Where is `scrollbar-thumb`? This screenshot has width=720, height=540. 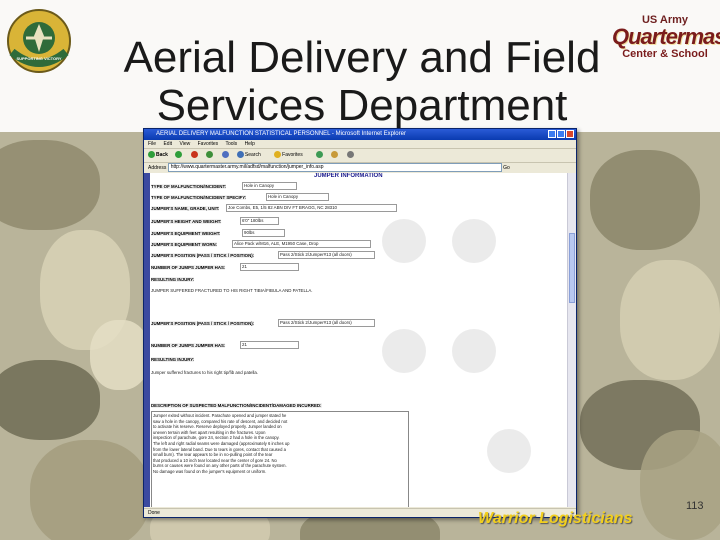
scrollbar-thumb is located at coordinates (572, 268).